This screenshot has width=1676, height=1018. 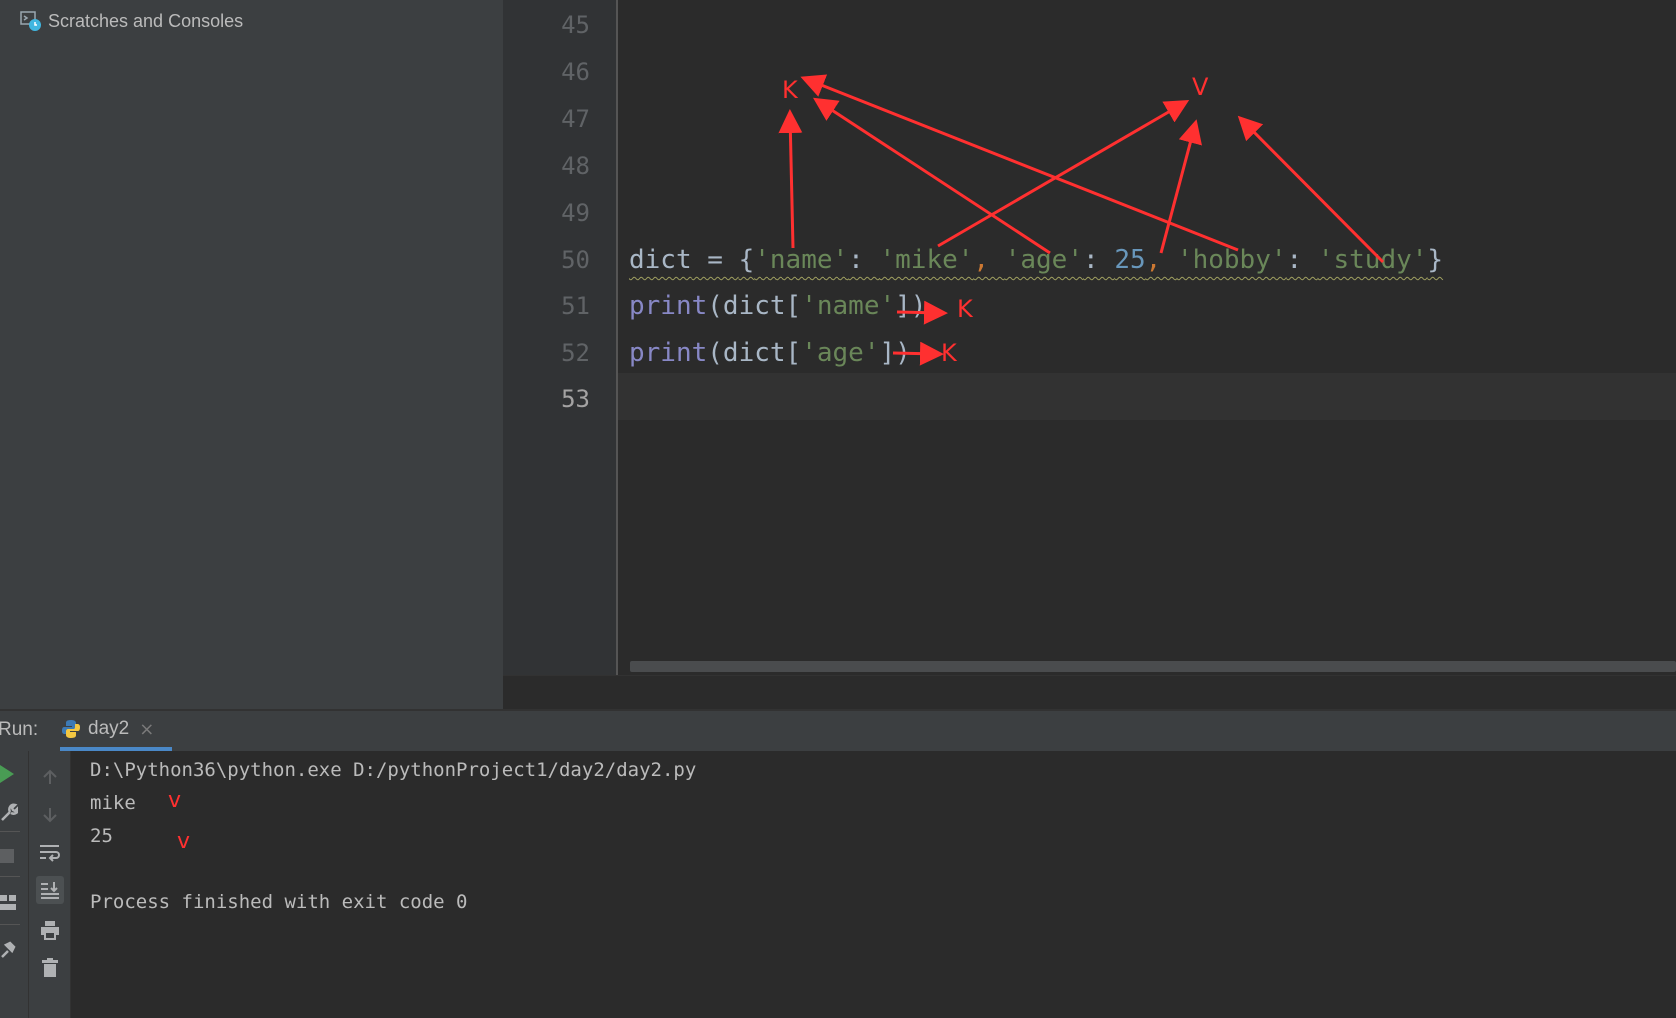 I want to click on trash-icon, so click(x=50, y=967).